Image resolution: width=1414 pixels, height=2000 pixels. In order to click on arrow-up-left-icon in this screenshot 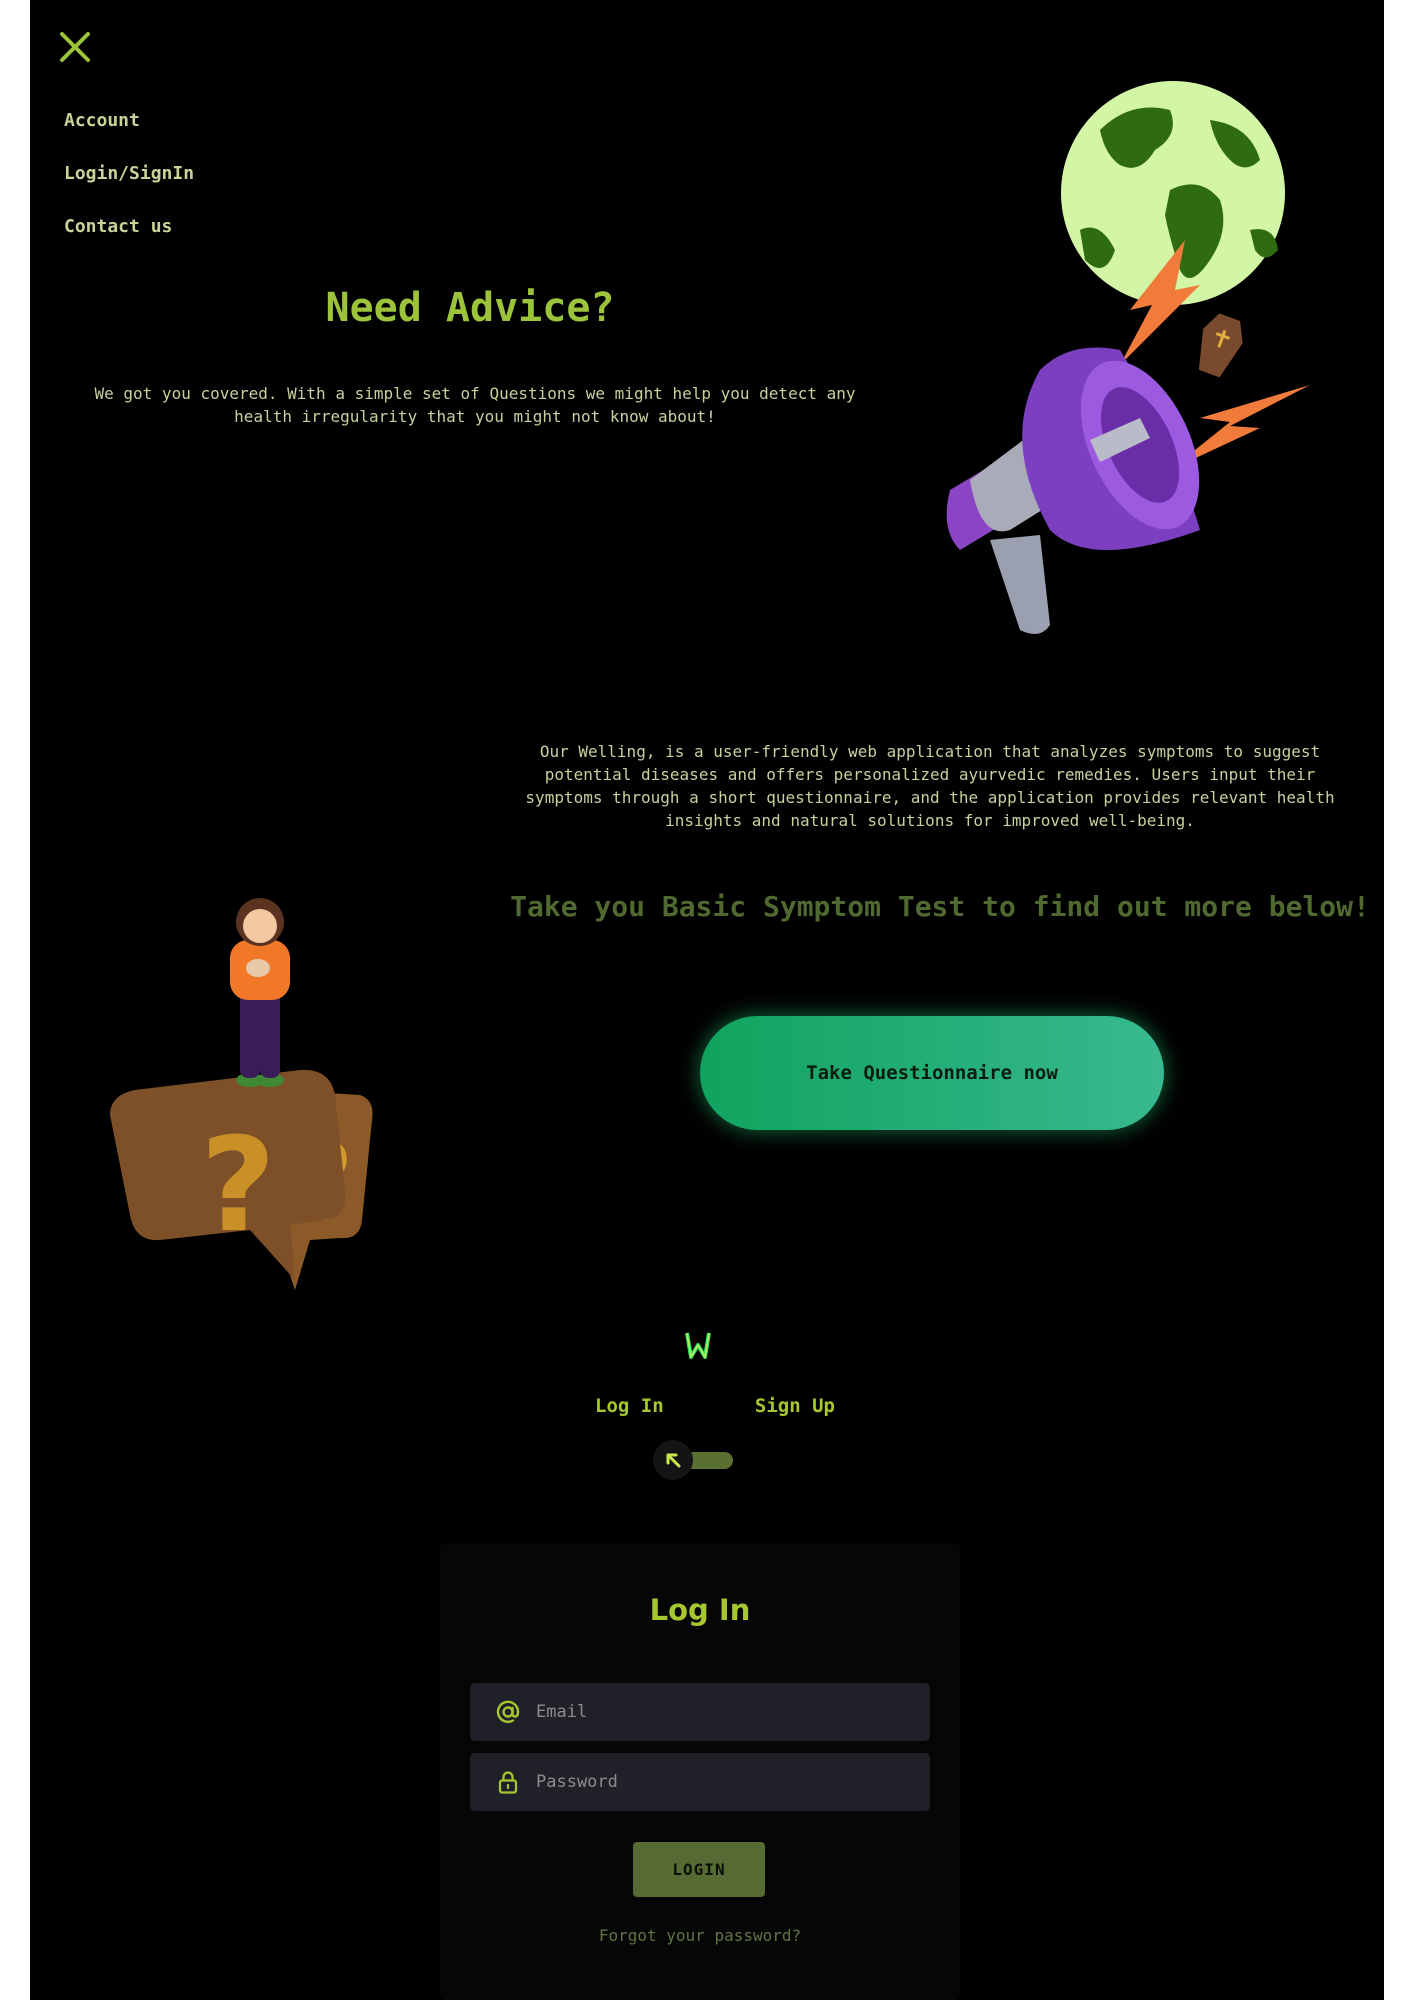, I will do `click(673, 1460)`.